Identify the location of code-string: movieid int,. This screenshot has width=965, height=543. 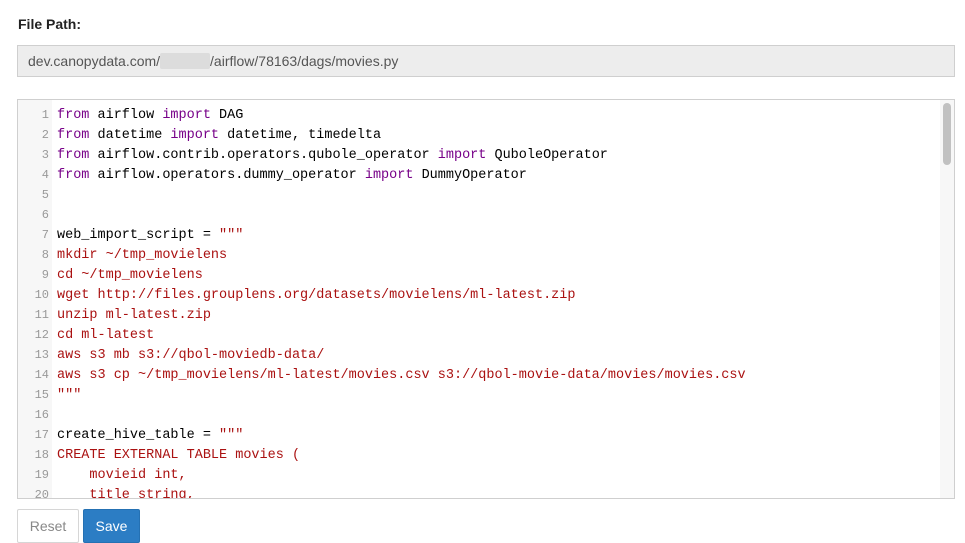
(122, 475).